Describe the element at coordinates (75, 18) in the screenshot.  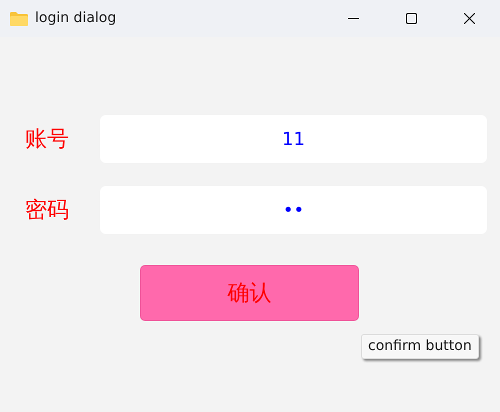
I see `window-title: login dialog` at that location.